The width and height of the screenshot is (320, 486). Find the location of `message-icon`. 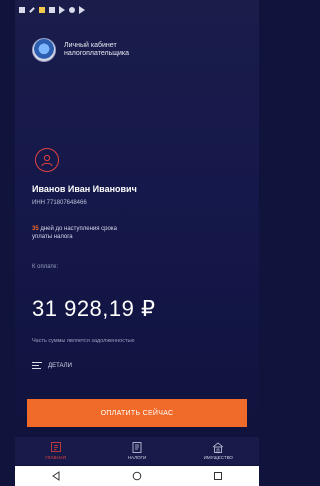

message-icon is located at coordinates (52, 10).